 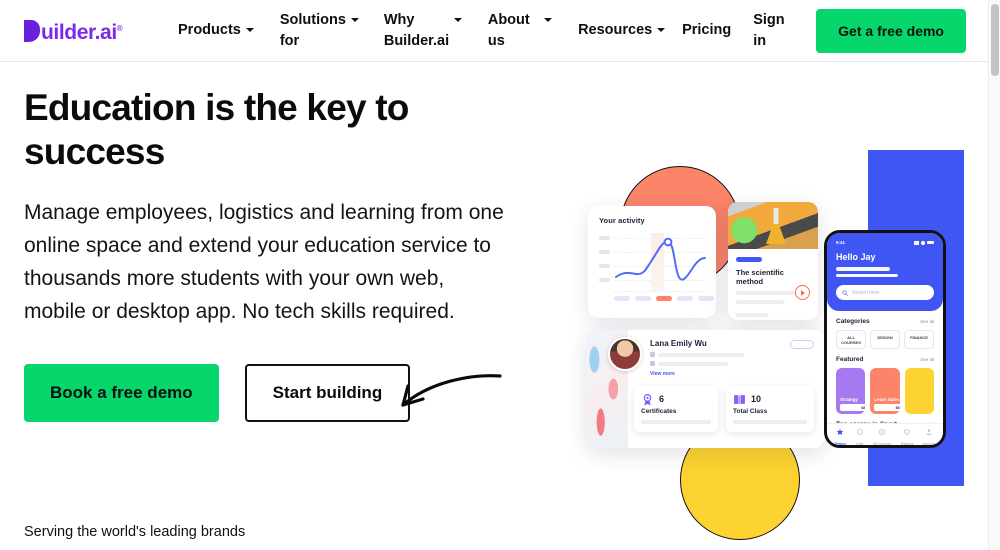 What do you see at coordinates (995, 40) in the screenshot?
I see `scrollbar-thumb` at bounding box center [995, 40].